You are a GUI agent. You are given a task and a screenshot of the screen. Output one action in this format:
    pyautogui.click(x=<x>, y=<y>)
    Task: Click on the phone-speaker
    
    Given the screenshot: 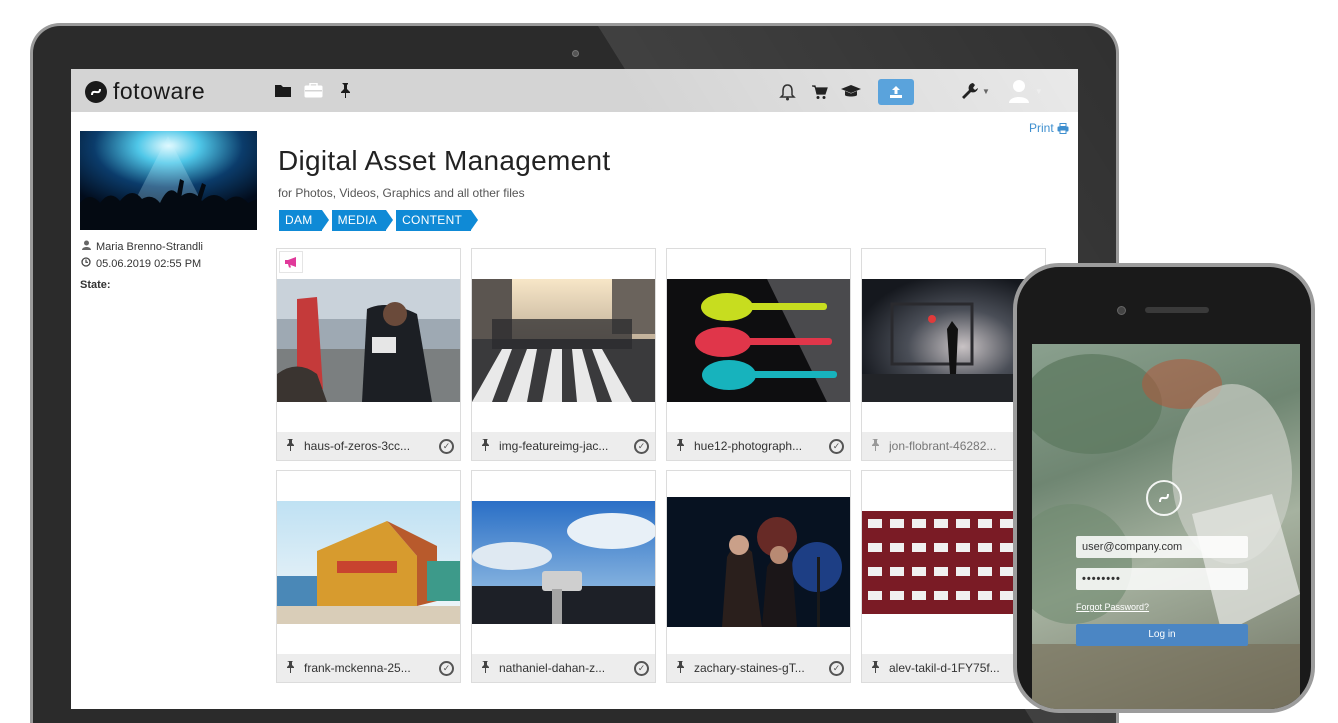 What is the action you would take?
    pyautogui.click(x=1177, y=310)
    